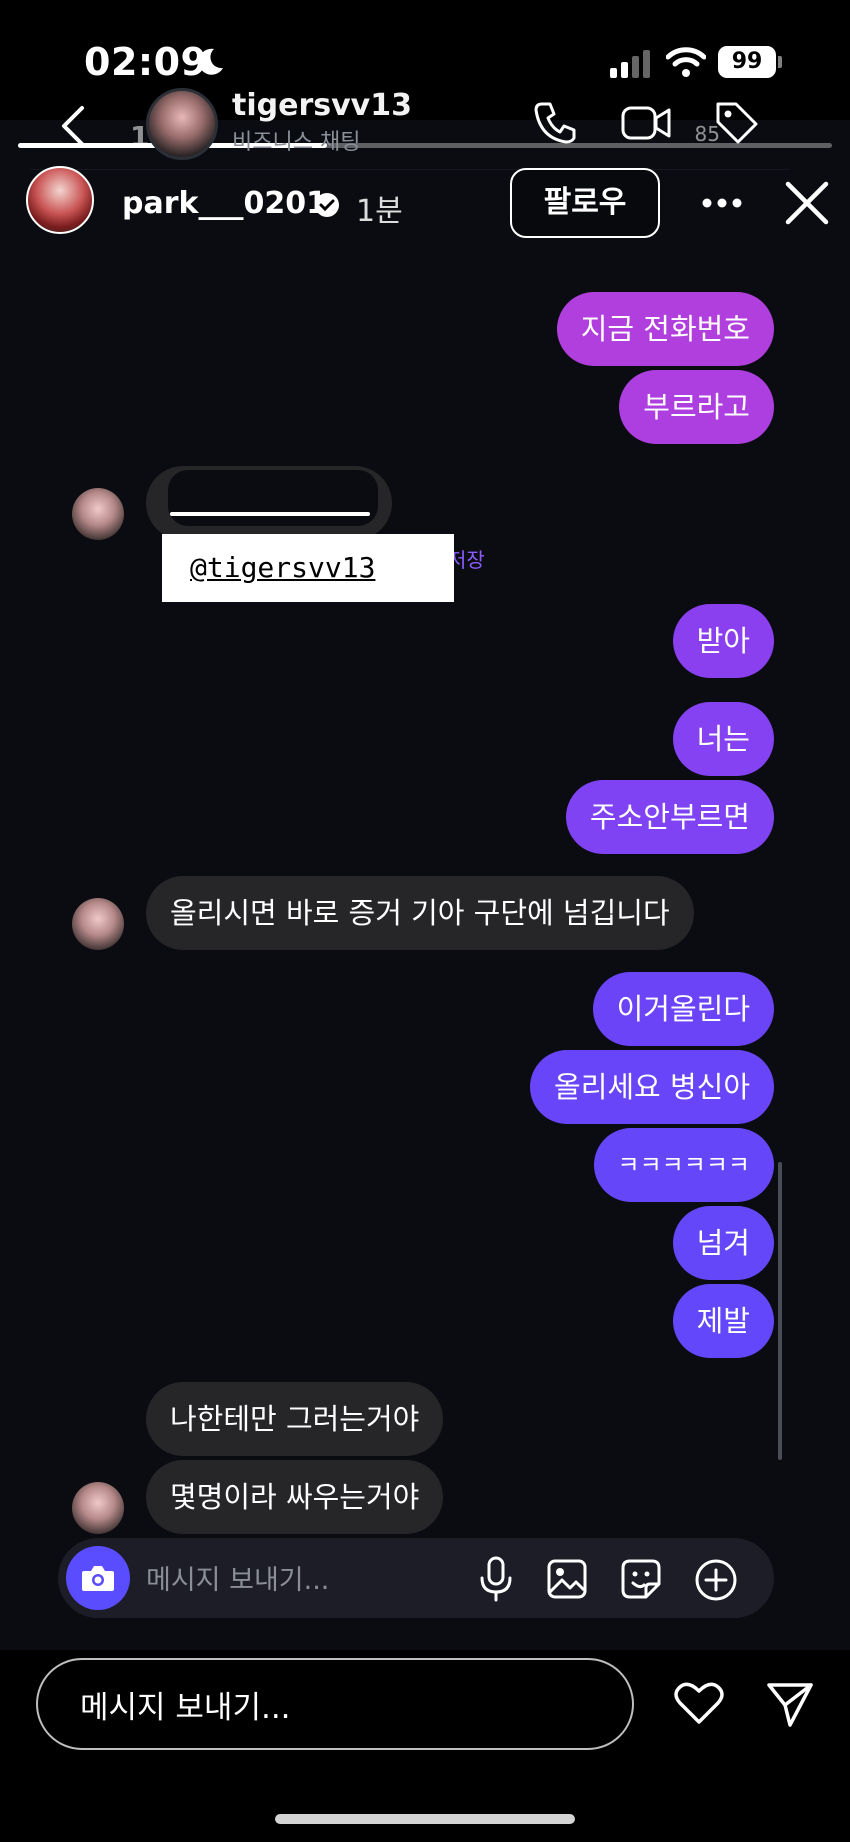 The width and height of the screenshot is (850, 1842). Describe the element at coordinates (723, 739) in the screenshot. I see `message-bubble-outgoing: 너는` at that location.